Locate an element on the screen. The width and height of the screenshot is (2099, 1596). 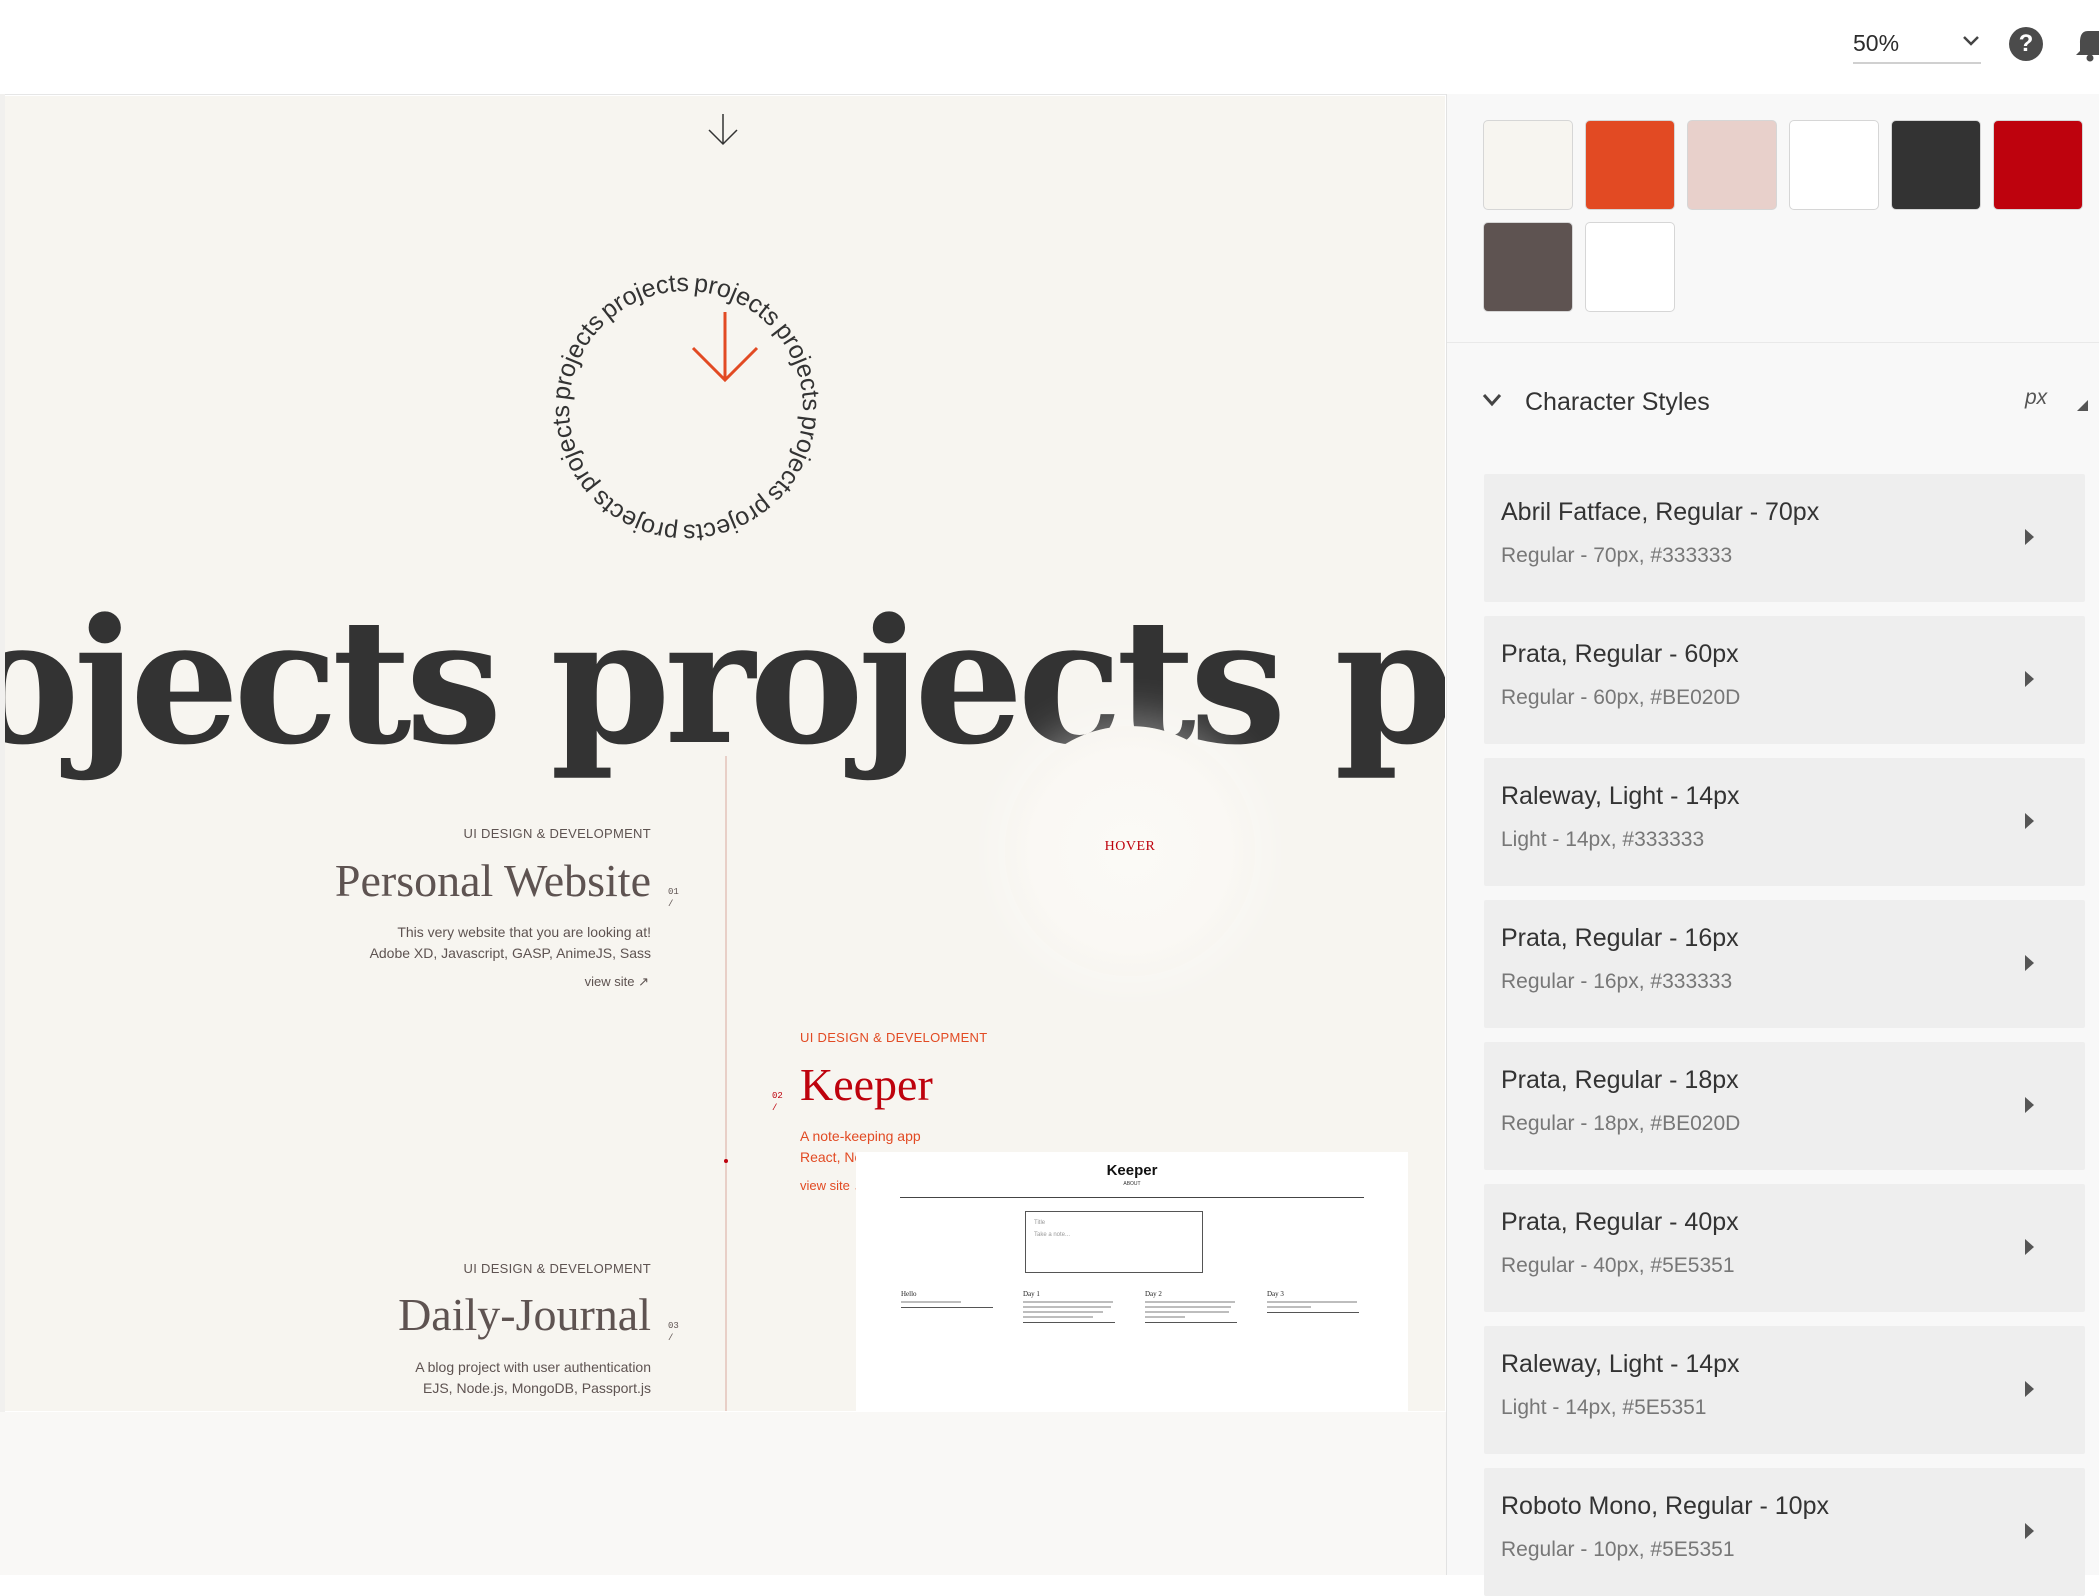
style-name: Prata, Regular - 18px is located at coordinates (1620, 1080).